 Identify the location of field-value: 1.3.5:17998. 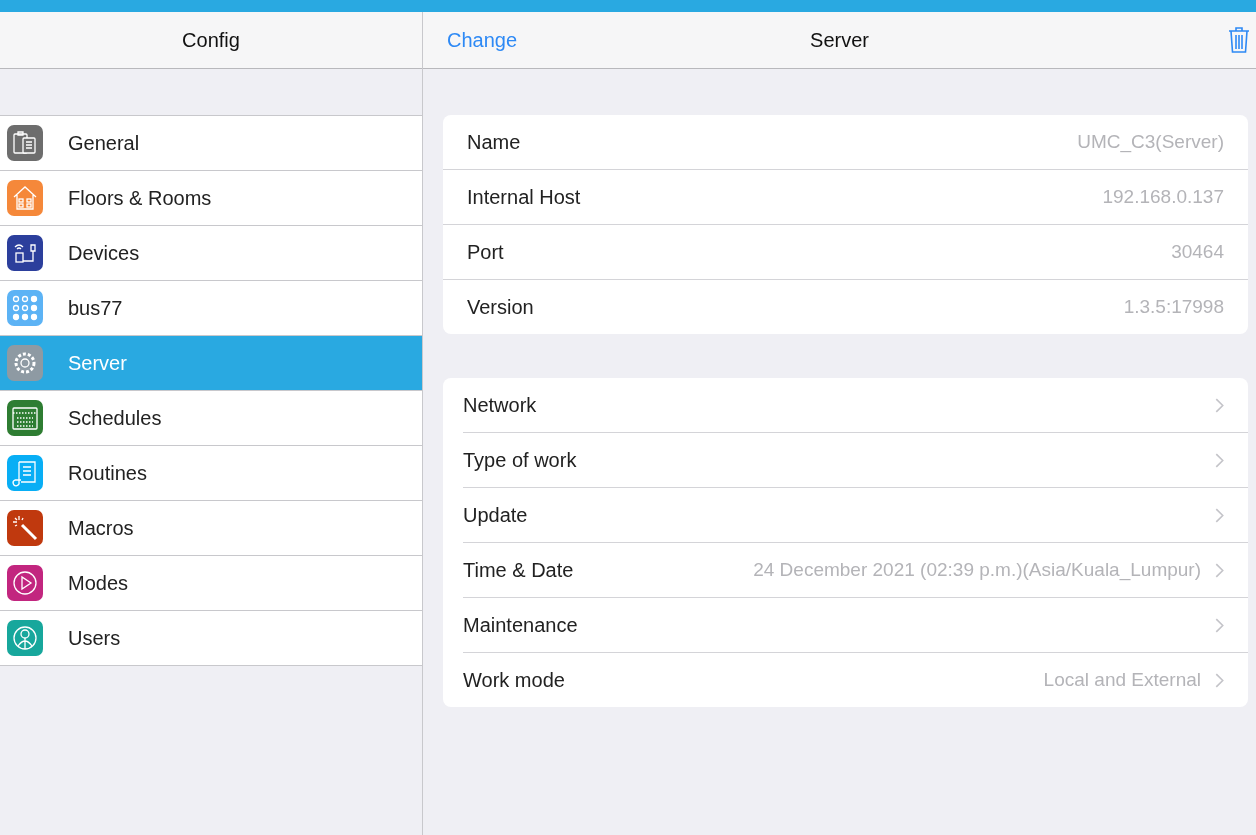
(1173, 307).